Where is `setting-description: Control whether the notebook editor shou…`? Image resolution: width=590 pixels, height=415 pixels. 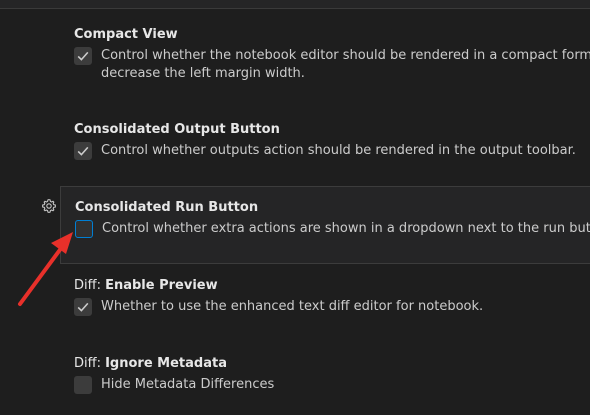 setting-description: Control whether the notebook editor shou… is located at coordinates (345, 55).